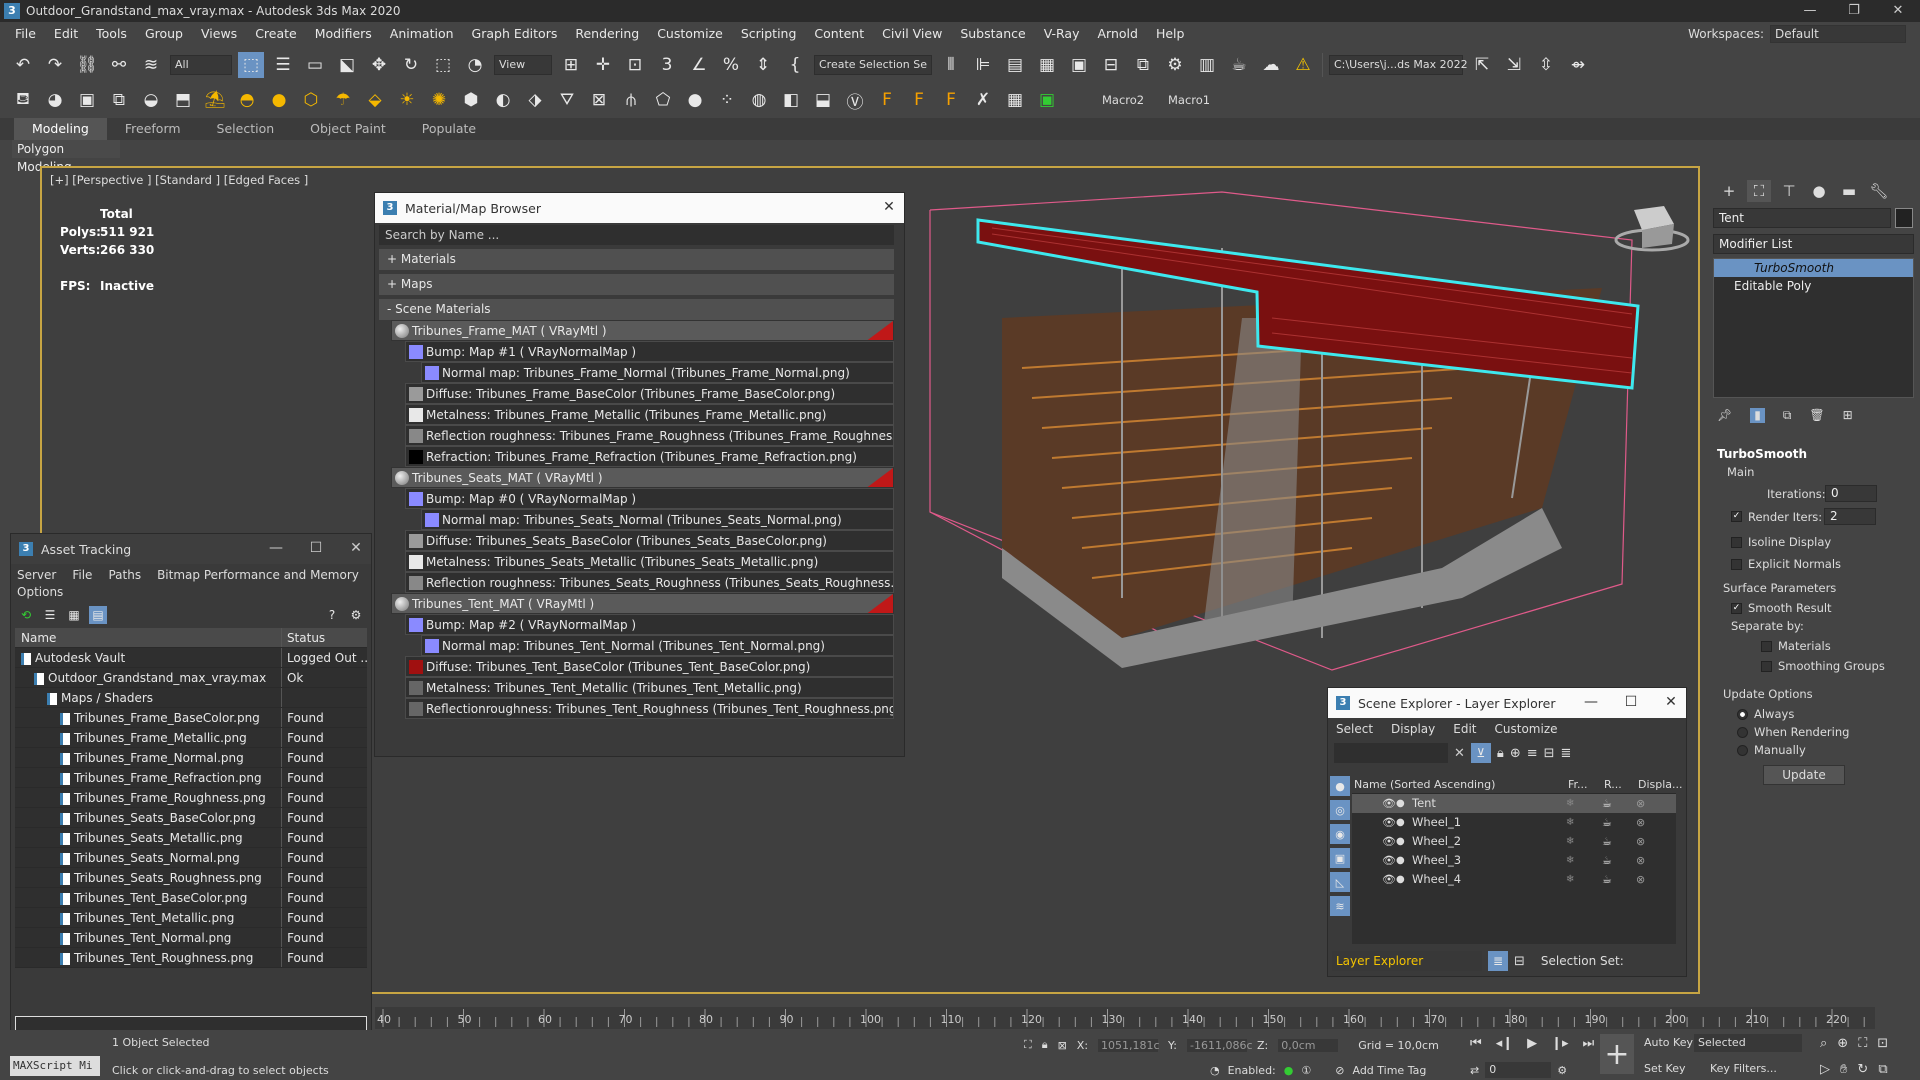  Describe the element at coordinates (1789, 191) in the screenshot. I see `hierarchy-tab-icon: ⊤` at that location.